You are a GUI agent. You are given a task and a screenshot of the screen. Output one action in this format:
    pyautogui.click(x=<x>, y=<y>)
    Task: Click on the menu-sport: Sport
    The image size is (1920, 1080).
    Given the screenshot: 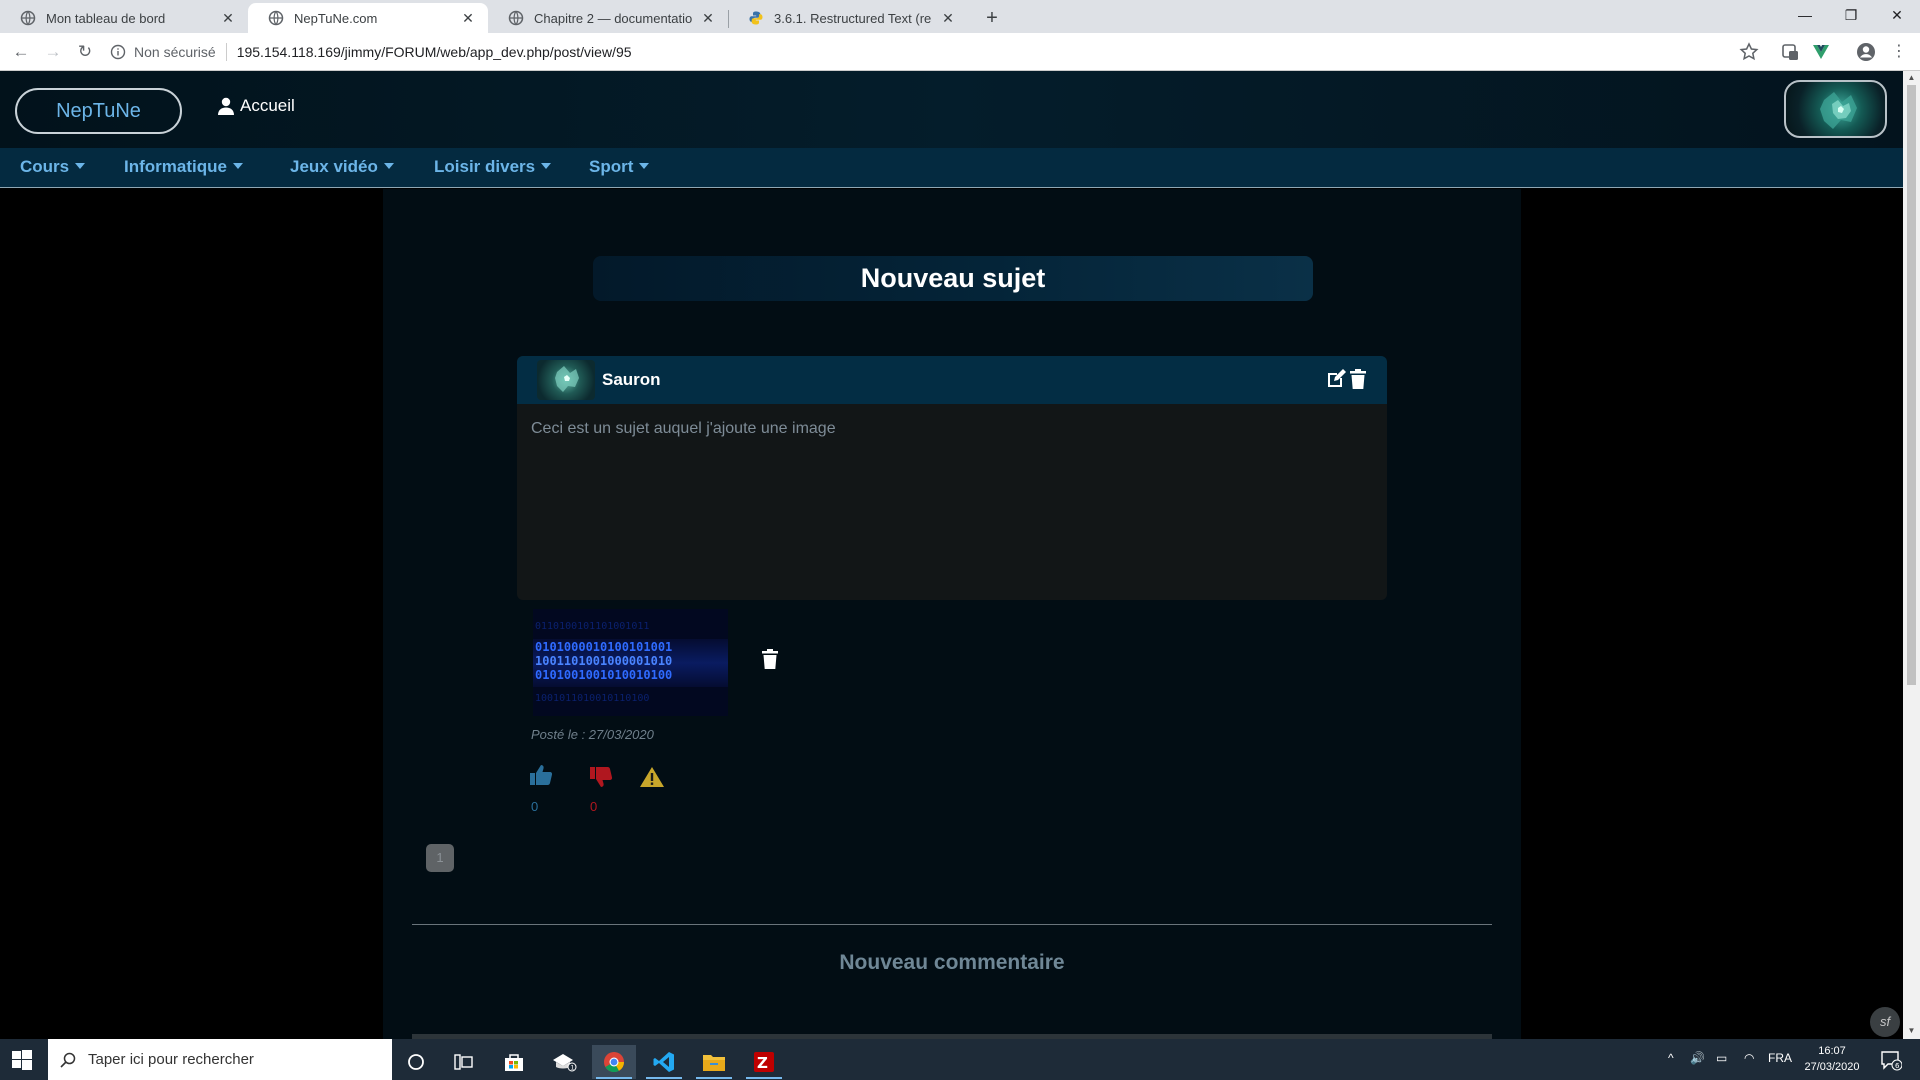 What is the action you would take?
    pyautogui.click(x=619, y=167)
    